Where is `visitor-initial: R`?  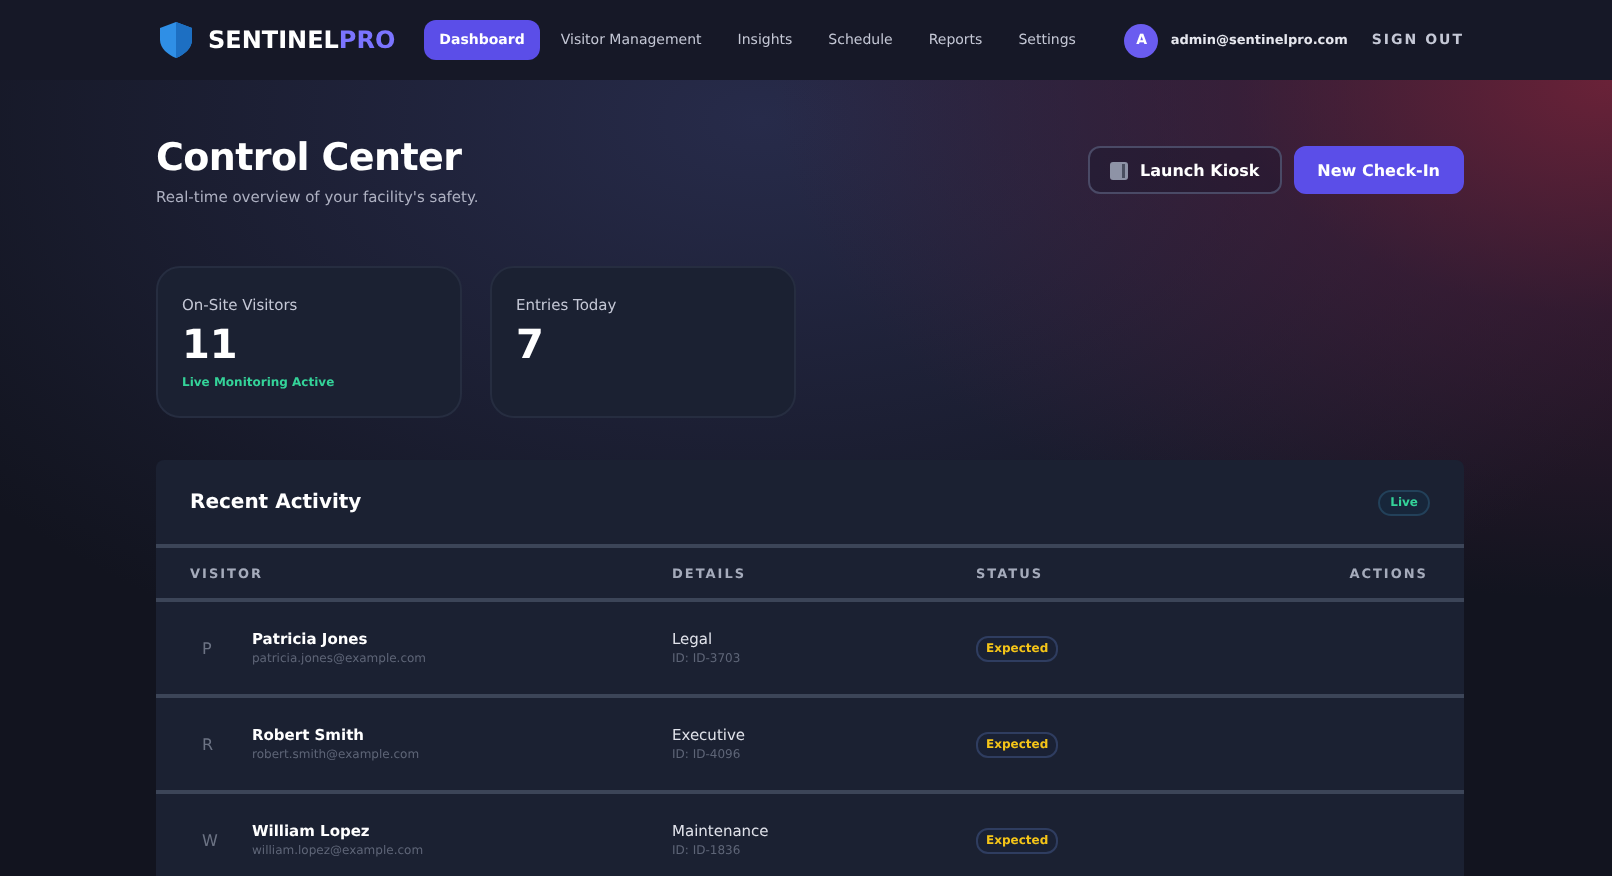
visitor-initial: R is located at coordinates (209, 744).